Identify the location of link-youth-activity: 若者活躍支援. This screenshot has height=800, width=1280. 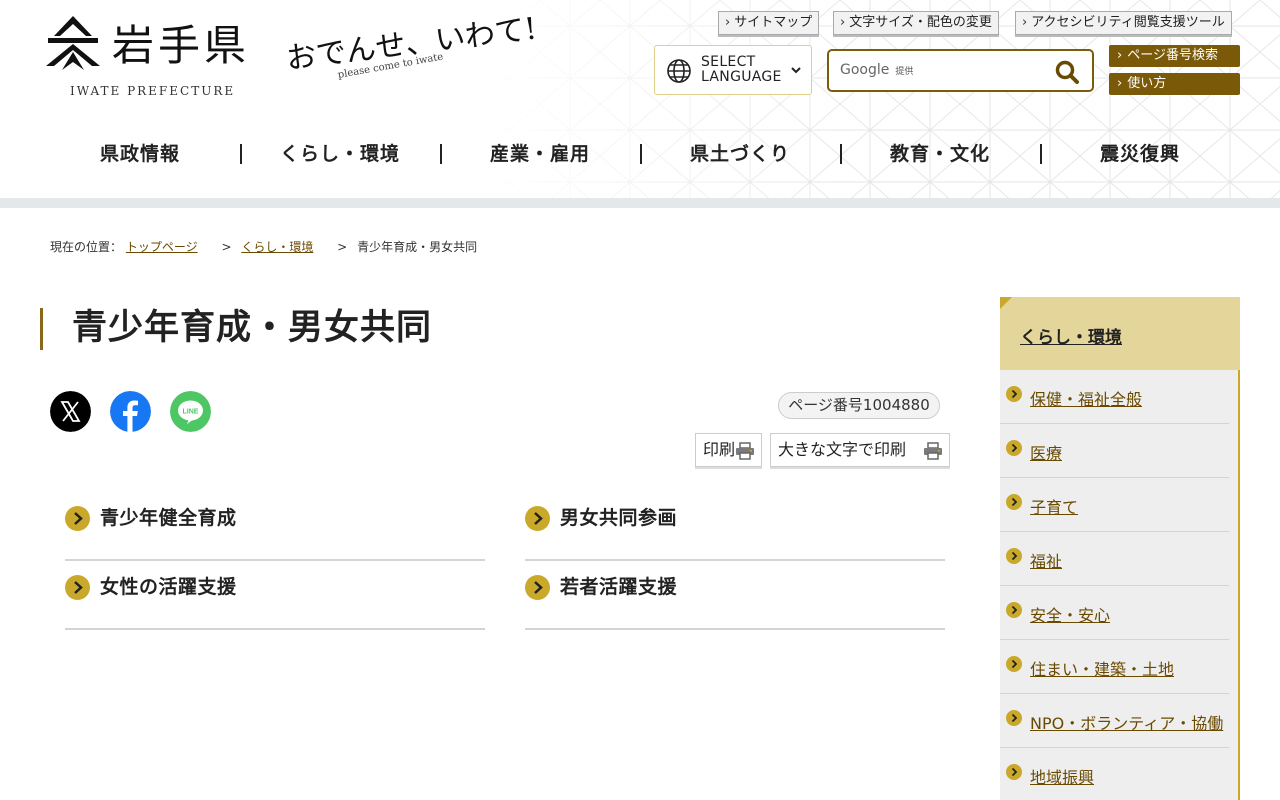
(735, 596).